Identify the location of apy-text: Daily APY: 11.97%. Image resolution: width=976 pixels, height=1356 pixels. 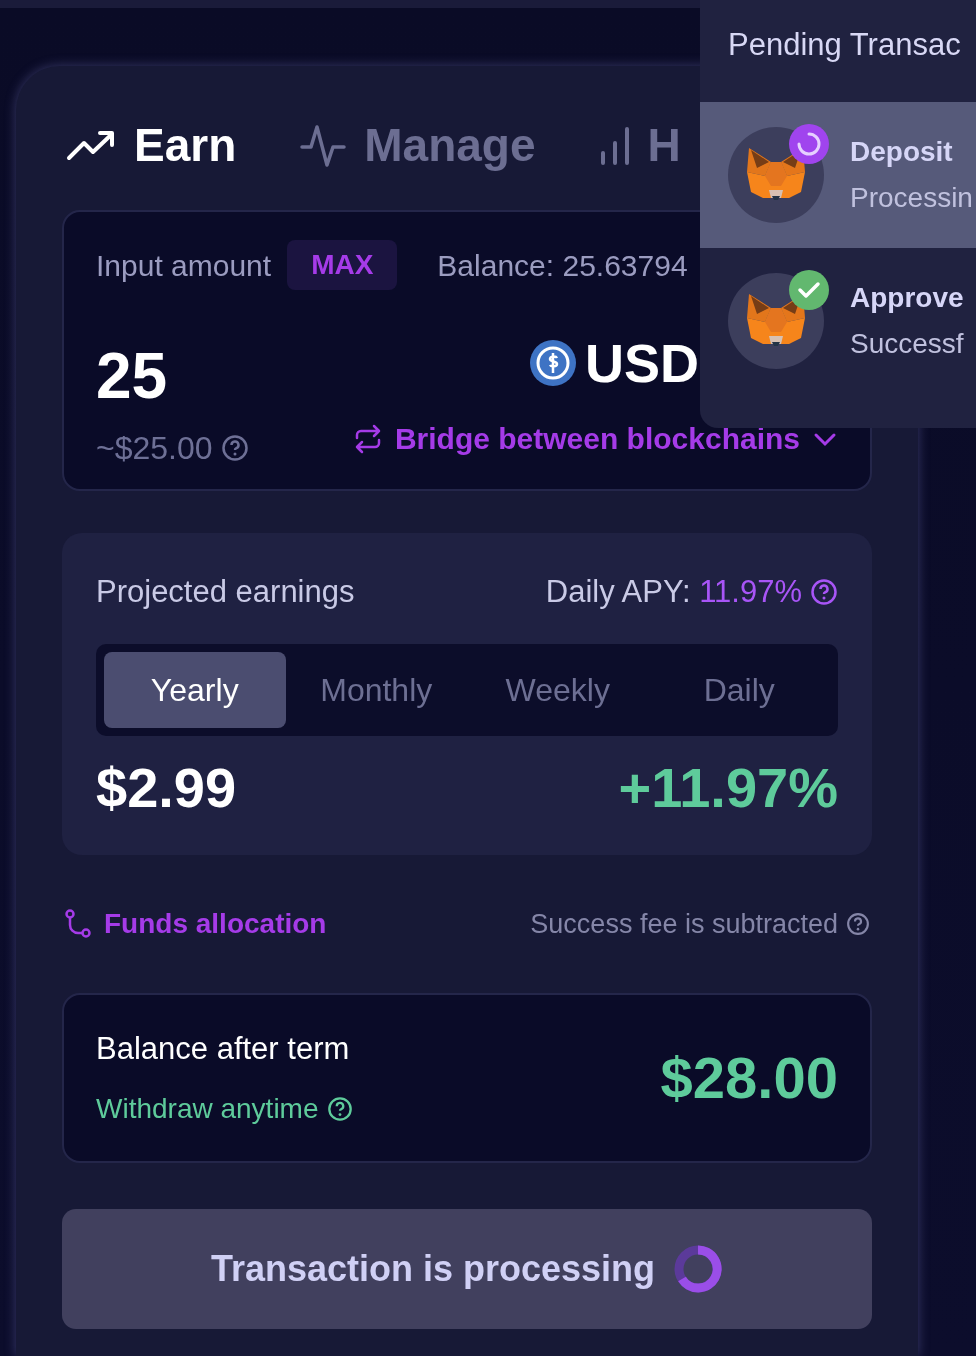
(673, 592).